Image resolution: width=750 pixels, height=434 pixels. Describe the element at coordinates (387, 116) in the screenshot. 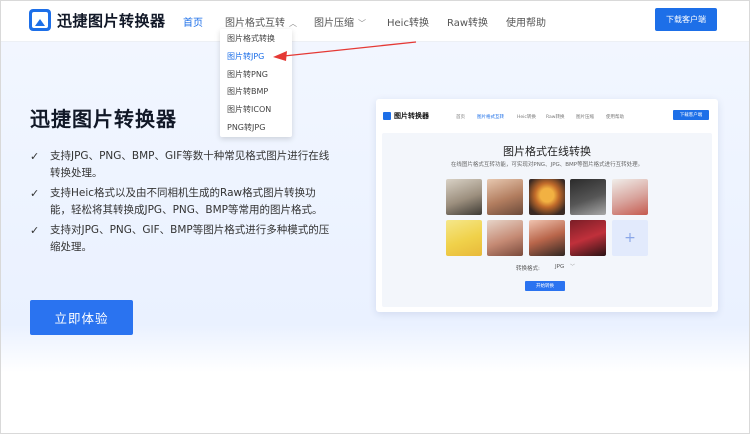

I see `image-icon` at that location.